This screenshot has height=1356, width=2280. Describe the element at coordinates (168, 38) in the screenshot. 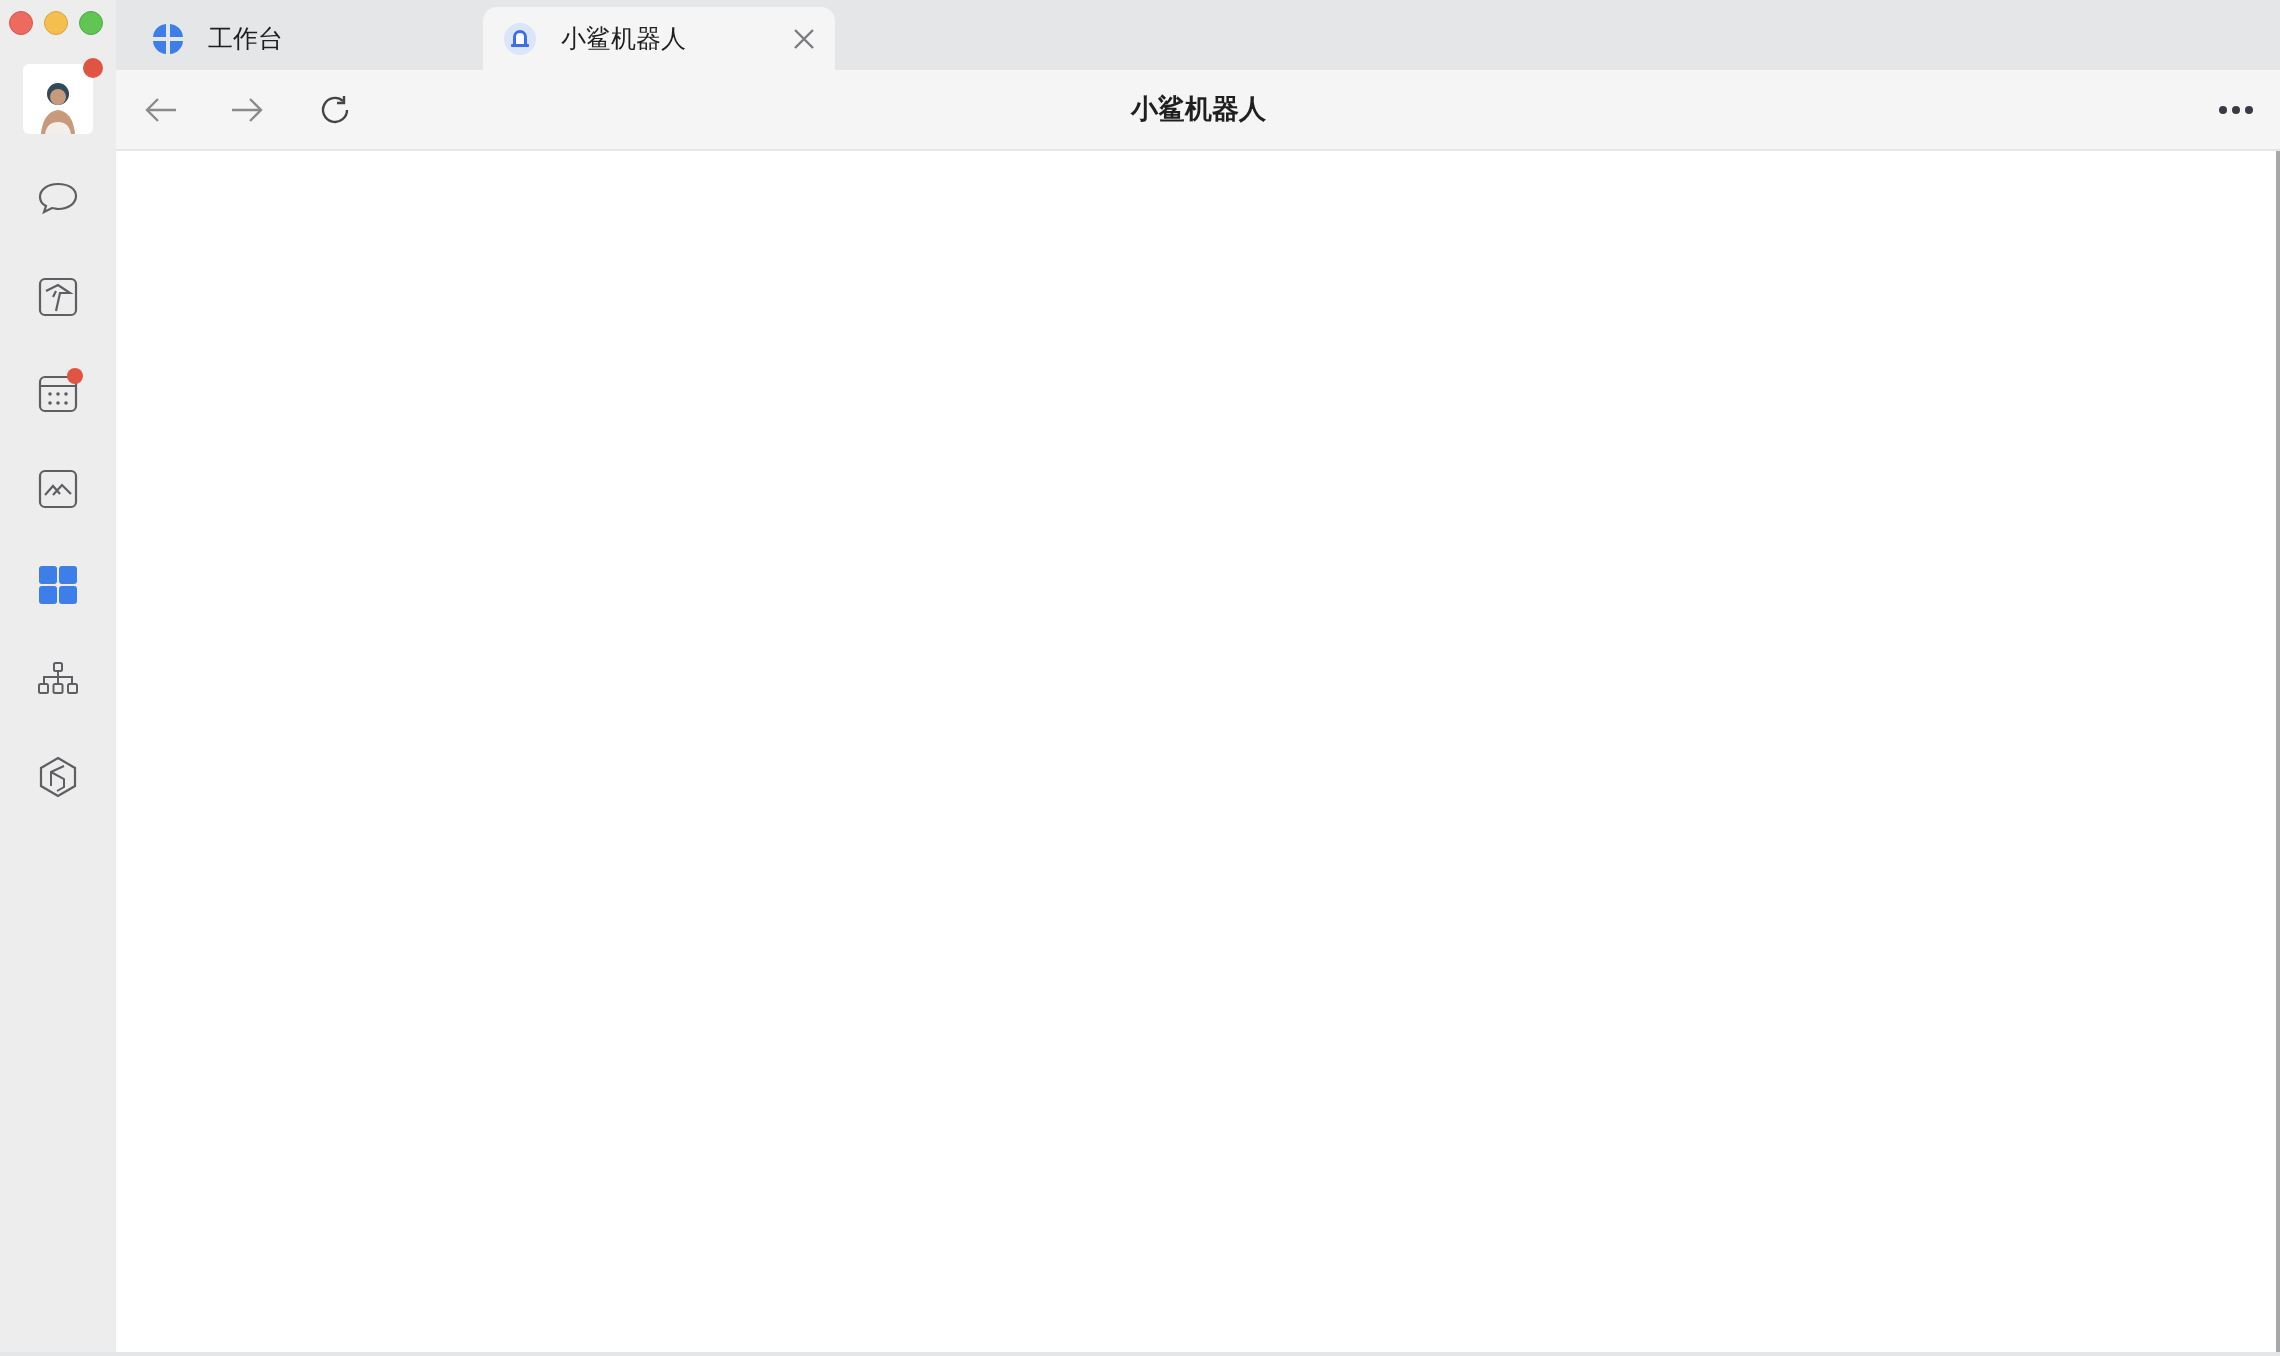

I see `four-petal-icon` at that location.